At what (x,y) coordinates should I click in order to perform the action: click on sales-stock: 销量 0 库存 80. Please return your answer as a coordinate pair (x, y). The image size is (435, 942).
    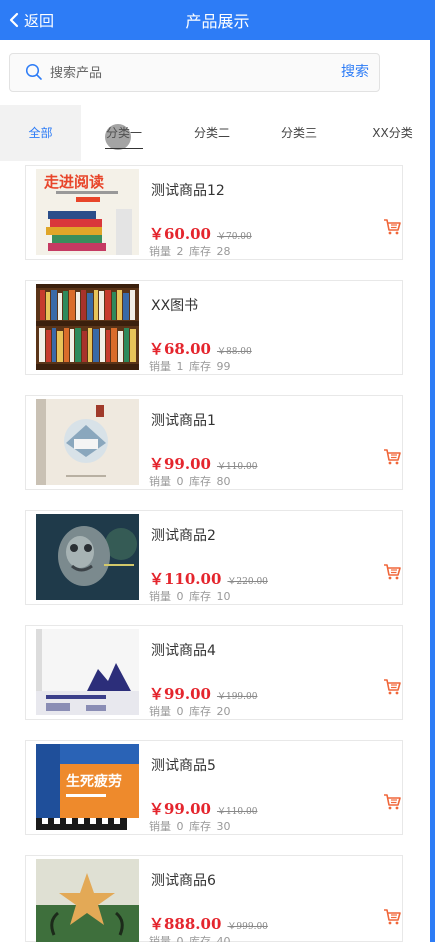
    Looking at the image, I should click on (191, 481).